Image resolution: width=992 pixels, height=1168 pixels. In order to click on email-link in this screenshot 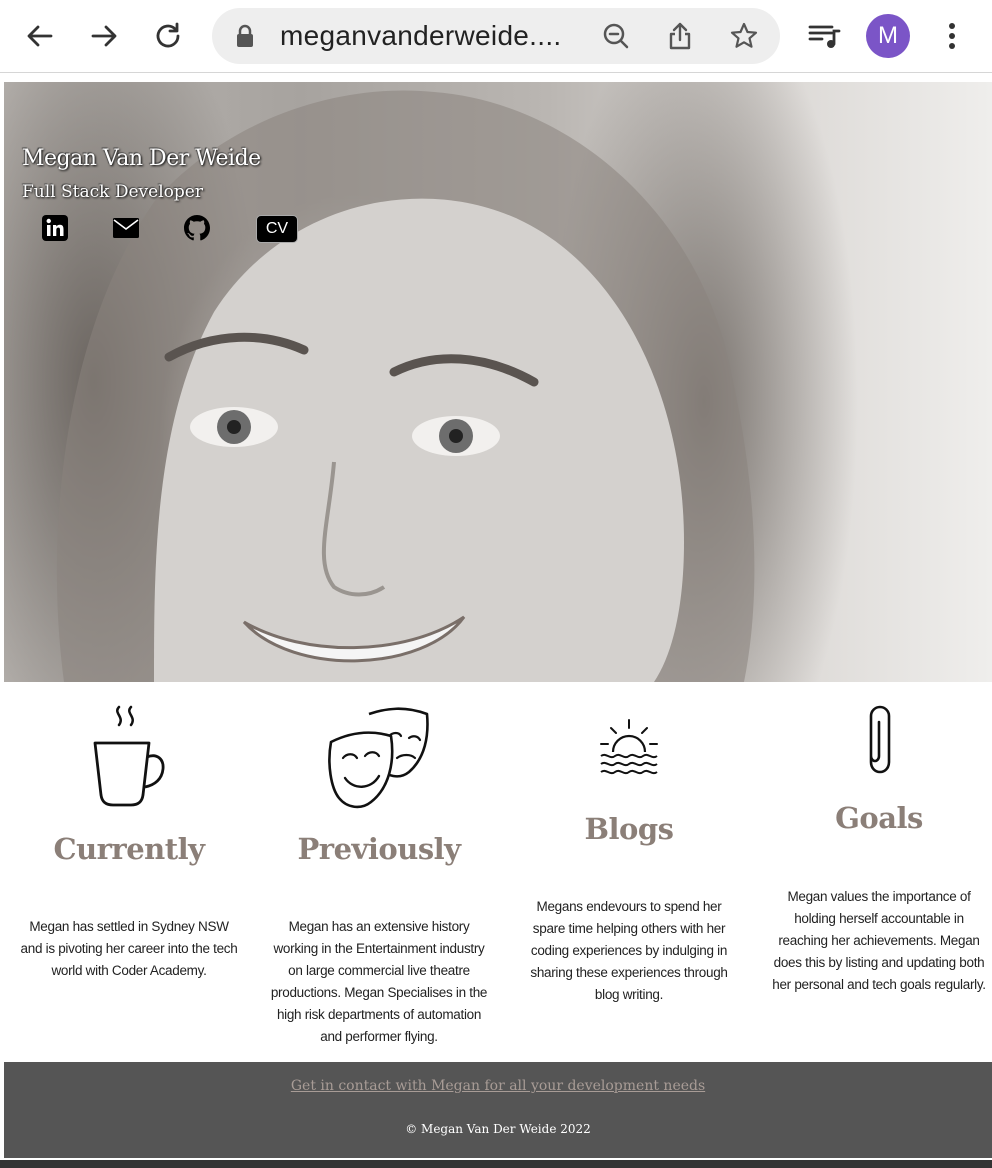, I will do `click(126, 228)`.